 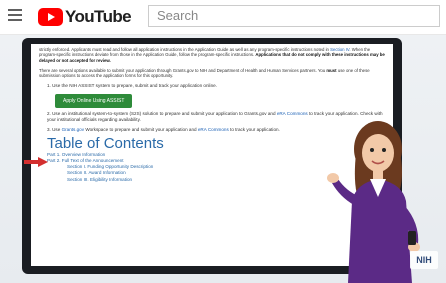 I want to click on youtube-logo: YouTube, so click(x=85, y=17).